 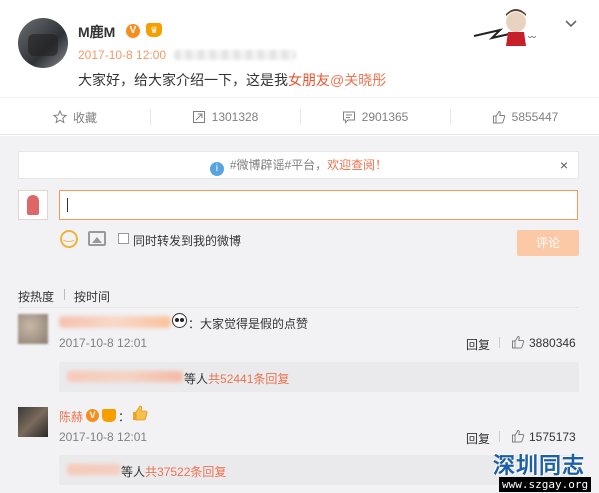 I want to click on comment-like-count: 3880346, so click(x=552, y=343).